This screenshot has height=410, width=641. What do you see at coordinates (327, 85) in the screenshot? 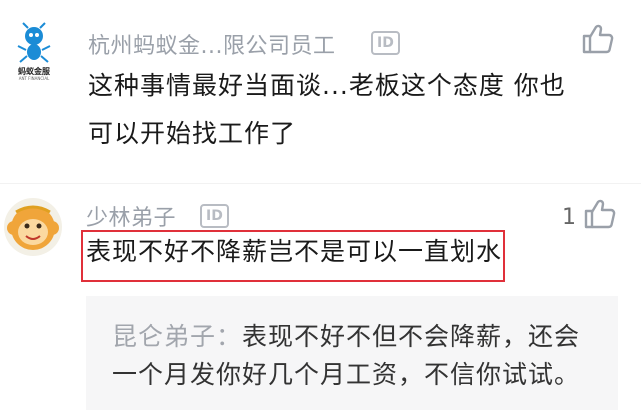
I see `comment-line: 这种事情最好当面谈...老板这个态度 你也` at bounding box center [327, 85].